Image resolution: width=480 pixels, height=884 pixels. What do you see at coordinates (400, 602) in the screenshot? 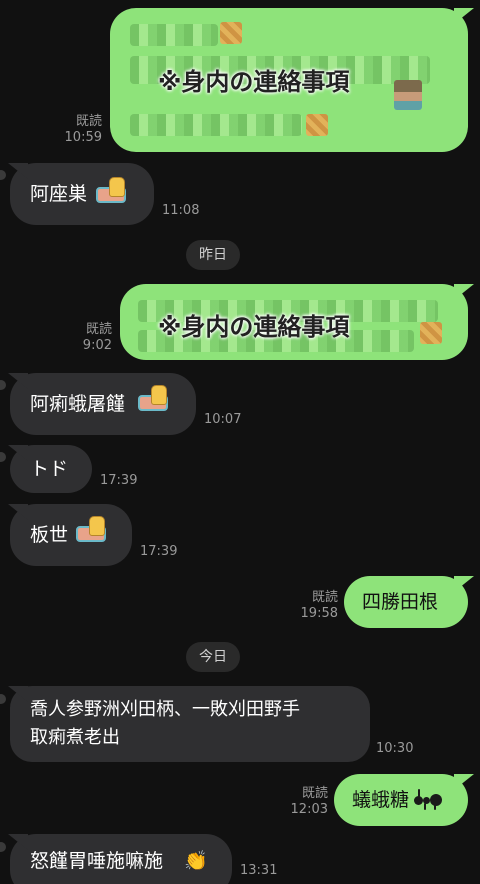
I see `message-text: 四勝田根` at bounding box center [400, 602].